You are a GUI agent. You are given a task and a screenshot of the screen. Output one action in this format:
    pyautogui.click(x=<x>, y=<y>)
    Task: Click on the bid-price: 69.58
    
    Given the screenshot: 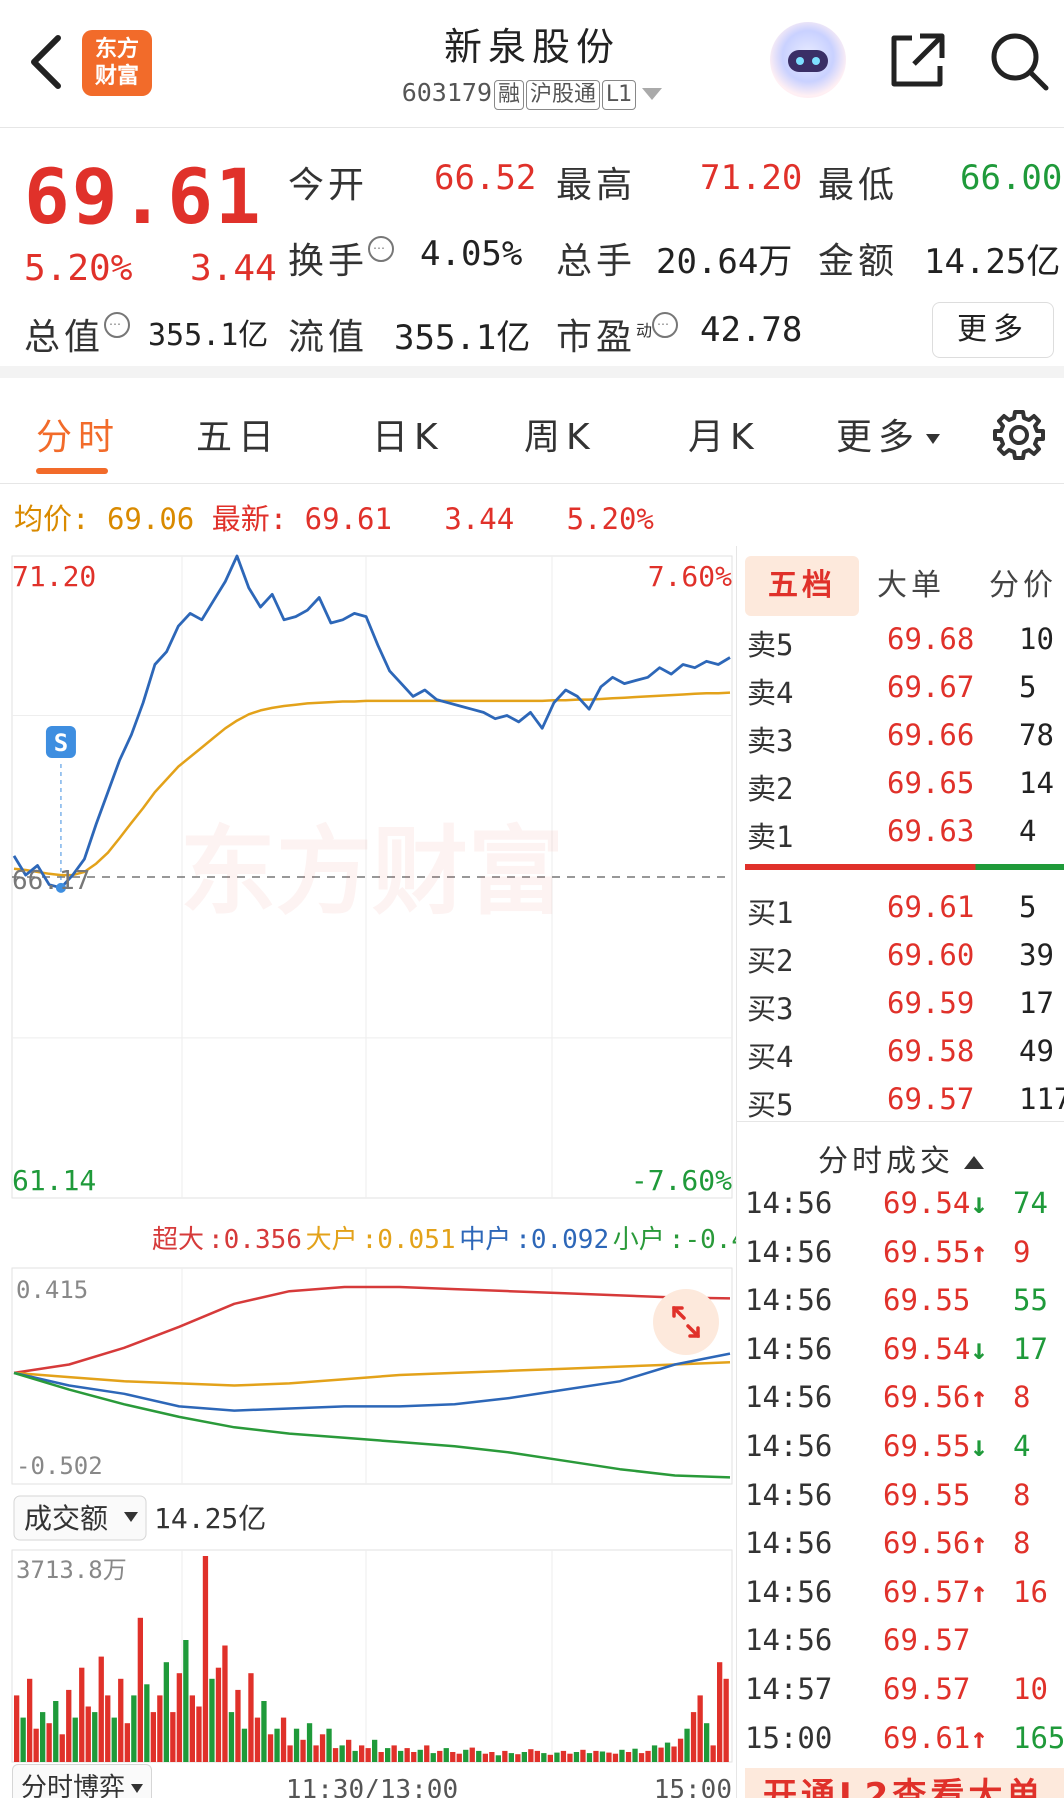 What is the action you would take?
    pyautogui.click(x=931, y=1051)
    